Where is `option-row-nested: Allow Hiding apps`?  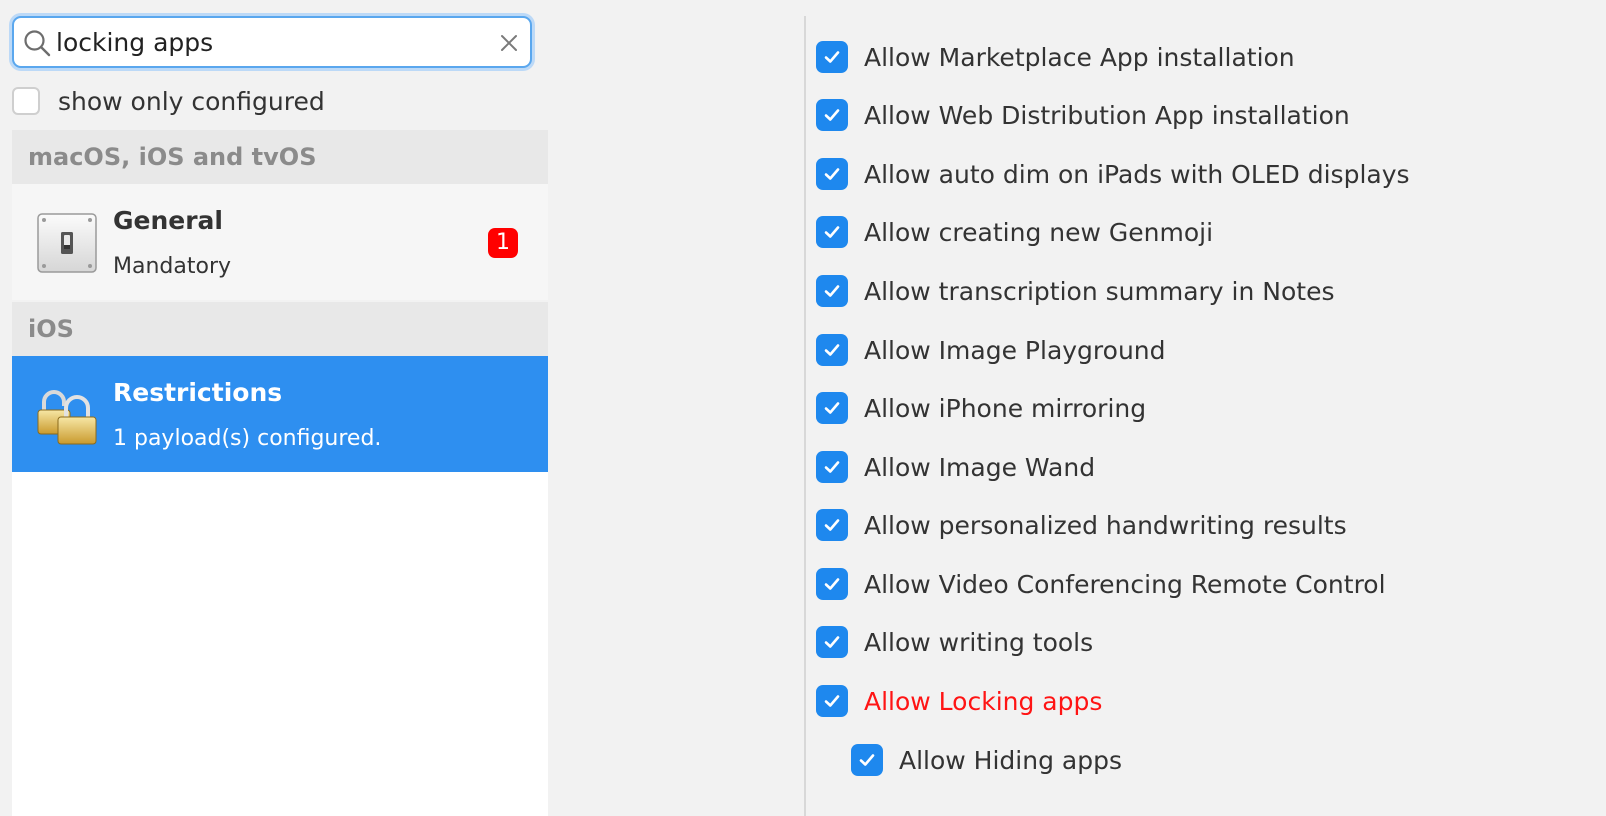
option-row-nested: Allow Hiding apps is located at coordinates (986, 760).